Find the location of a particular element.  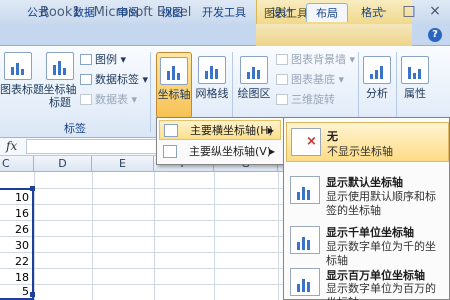

no-axis-icon: × is located at coordinates (306, 142).